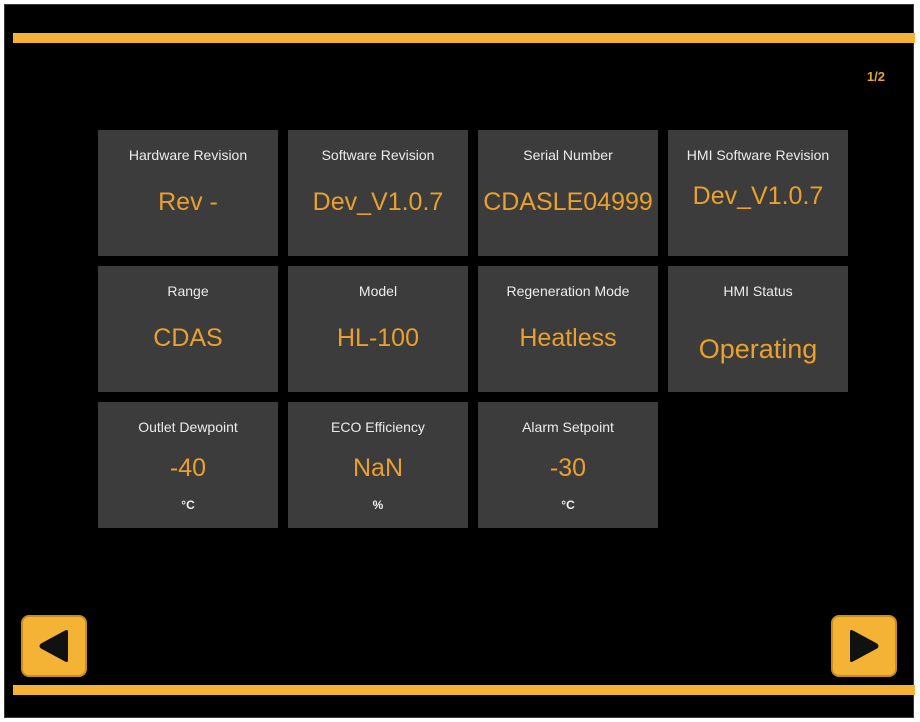  What do you see at coordinates (378, 427) in the screenshot?
I see `tile-label: ECO Efficiency` at bounding box center [378, 427].